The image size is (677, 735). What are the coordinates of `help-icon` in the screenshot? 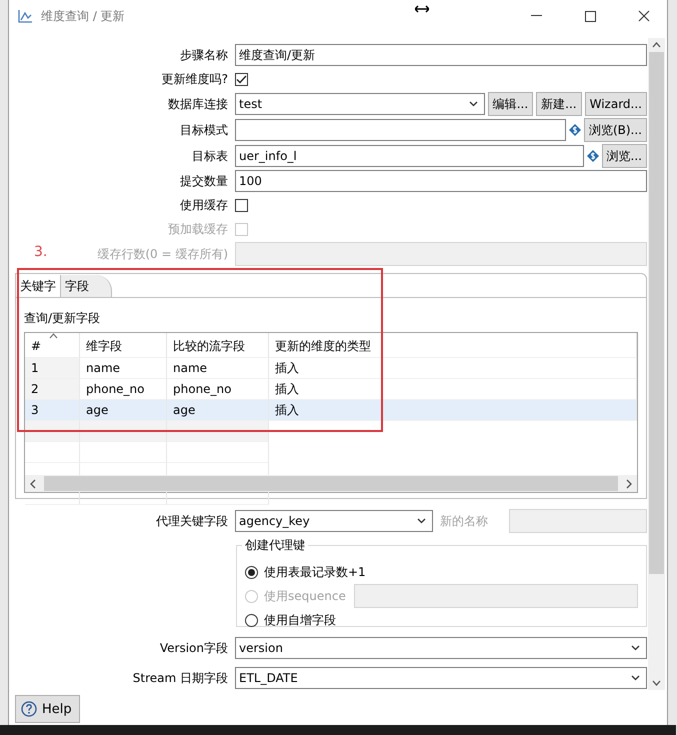 It's located at (29, 709).